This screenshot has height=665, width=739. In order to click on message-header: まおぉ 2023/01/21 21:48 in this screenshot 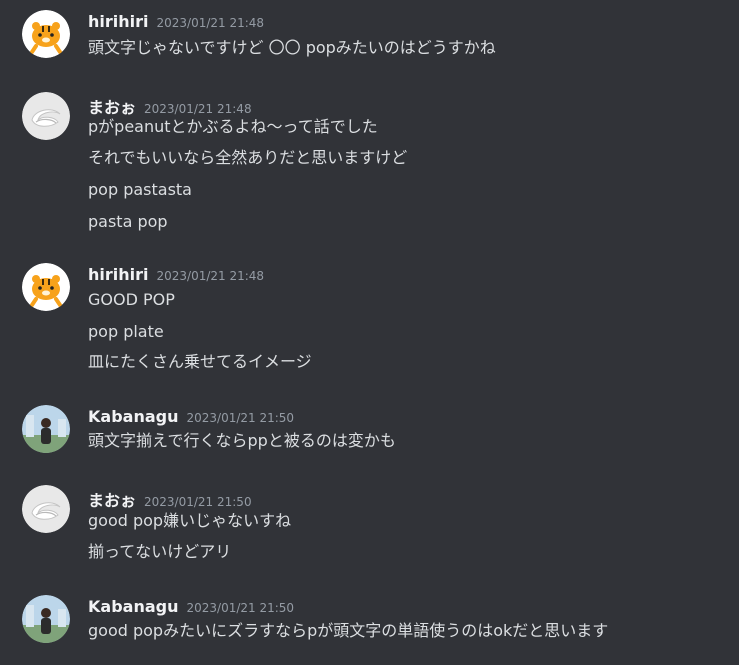, I will do `click(170, 105)`.